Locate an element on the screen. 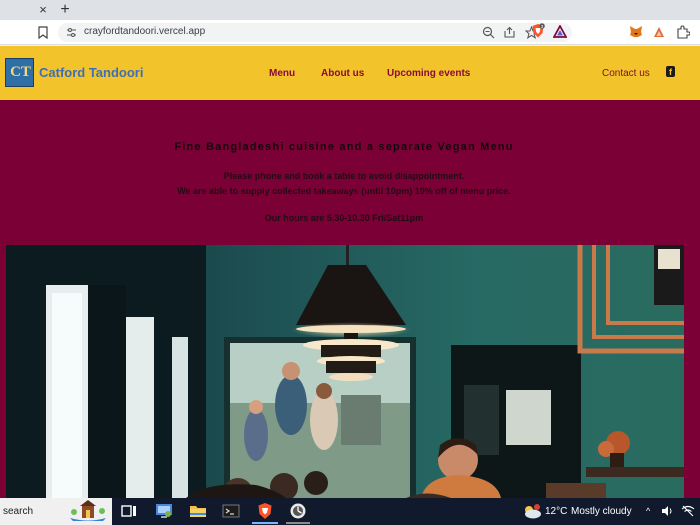 Image resolution: width=700 pixels, height=525 pixels. site-info-icon is located at coordinates (71, 32).